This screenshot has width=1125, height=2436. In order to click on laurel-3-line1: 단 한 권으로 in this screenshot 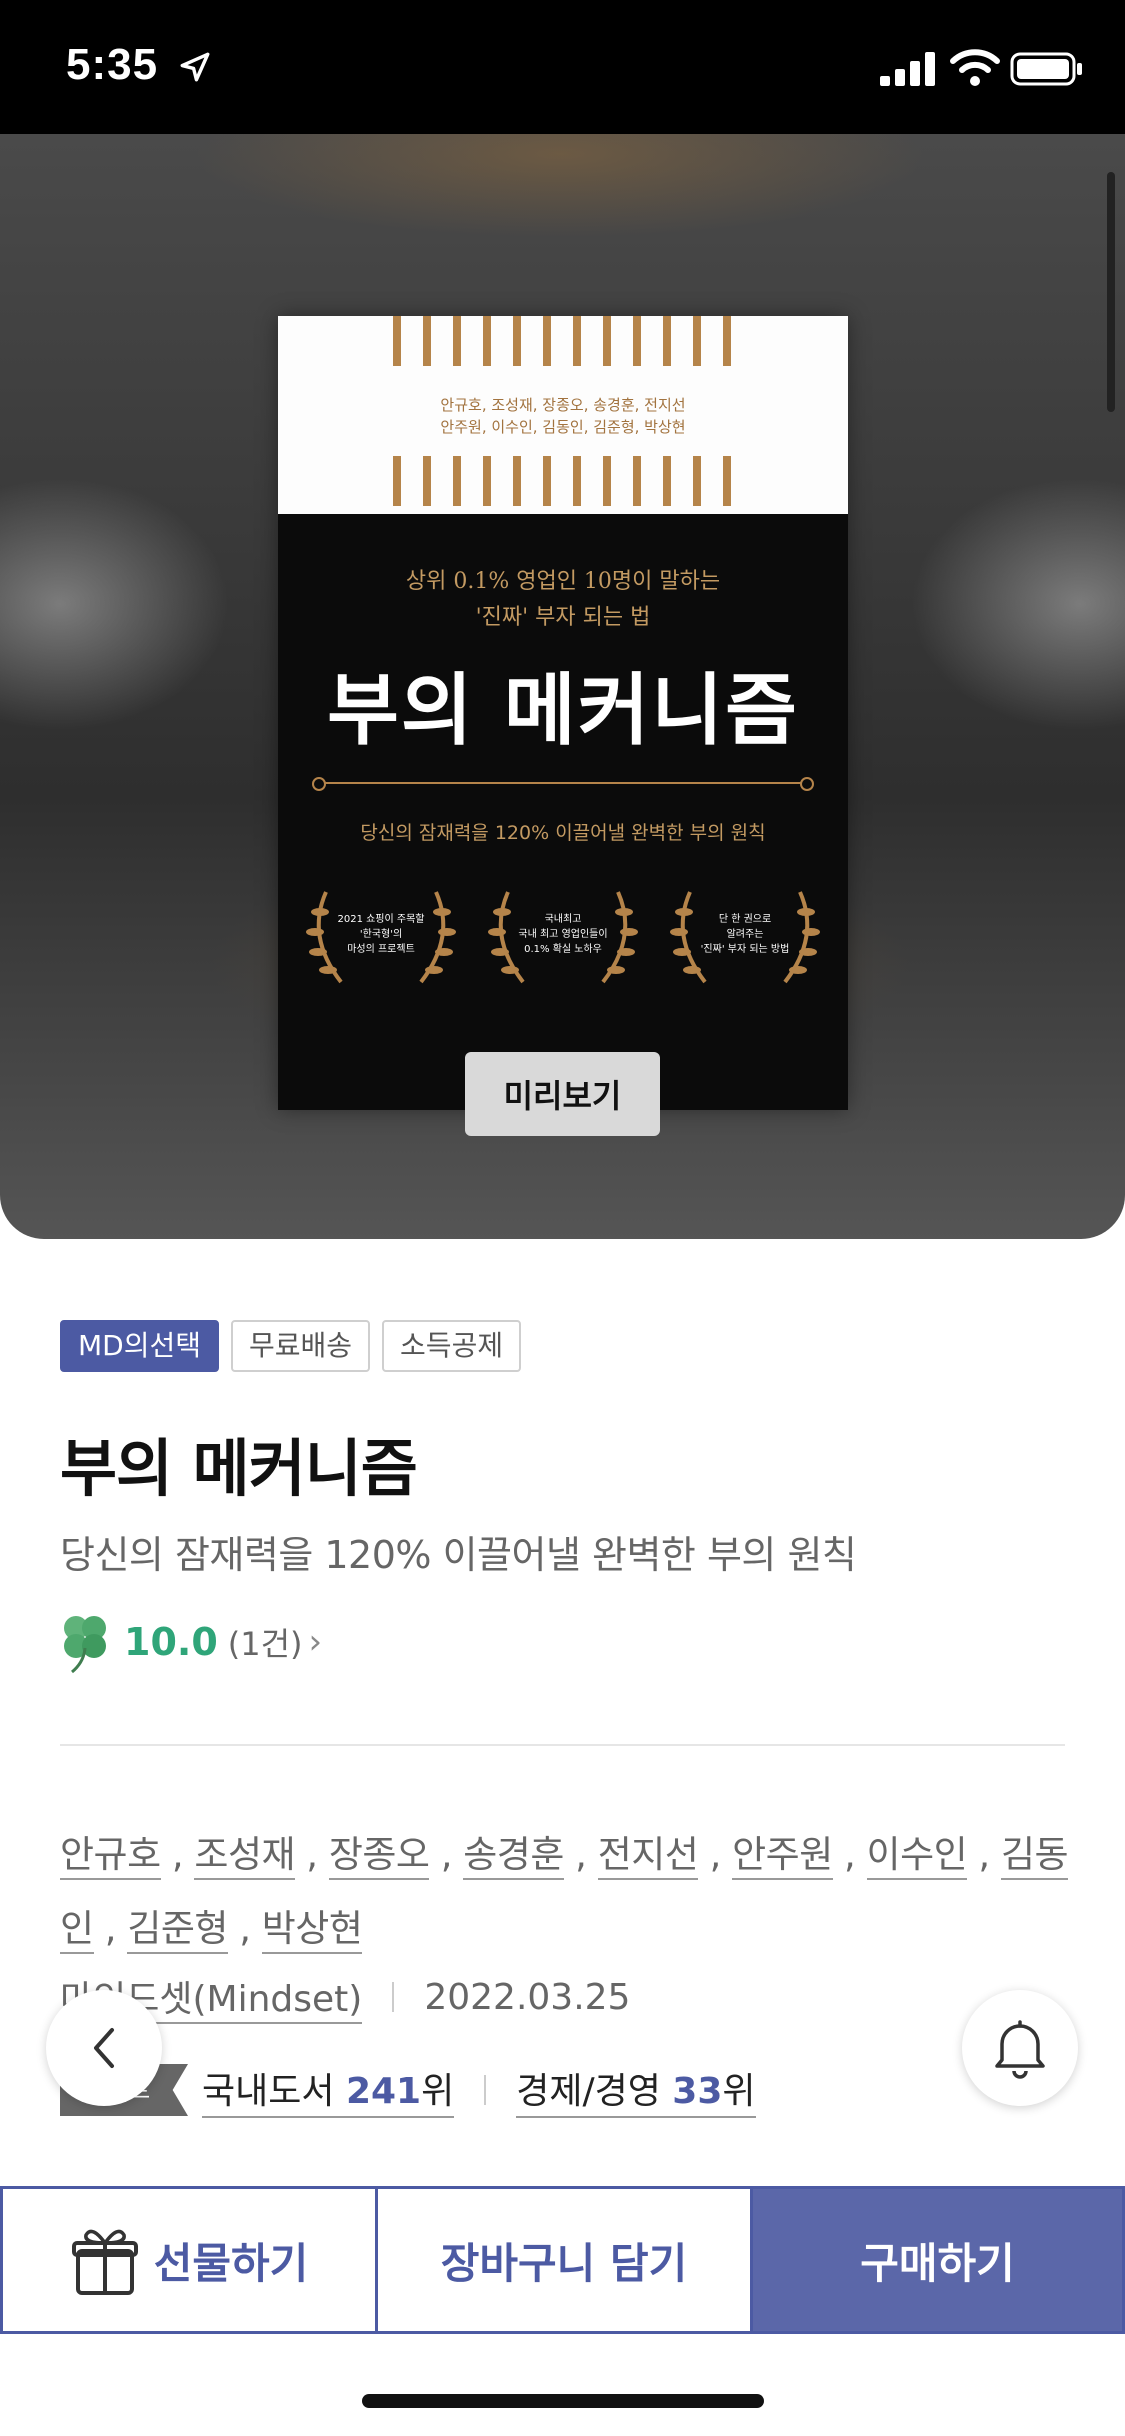, I will do `click(745, 919)`.